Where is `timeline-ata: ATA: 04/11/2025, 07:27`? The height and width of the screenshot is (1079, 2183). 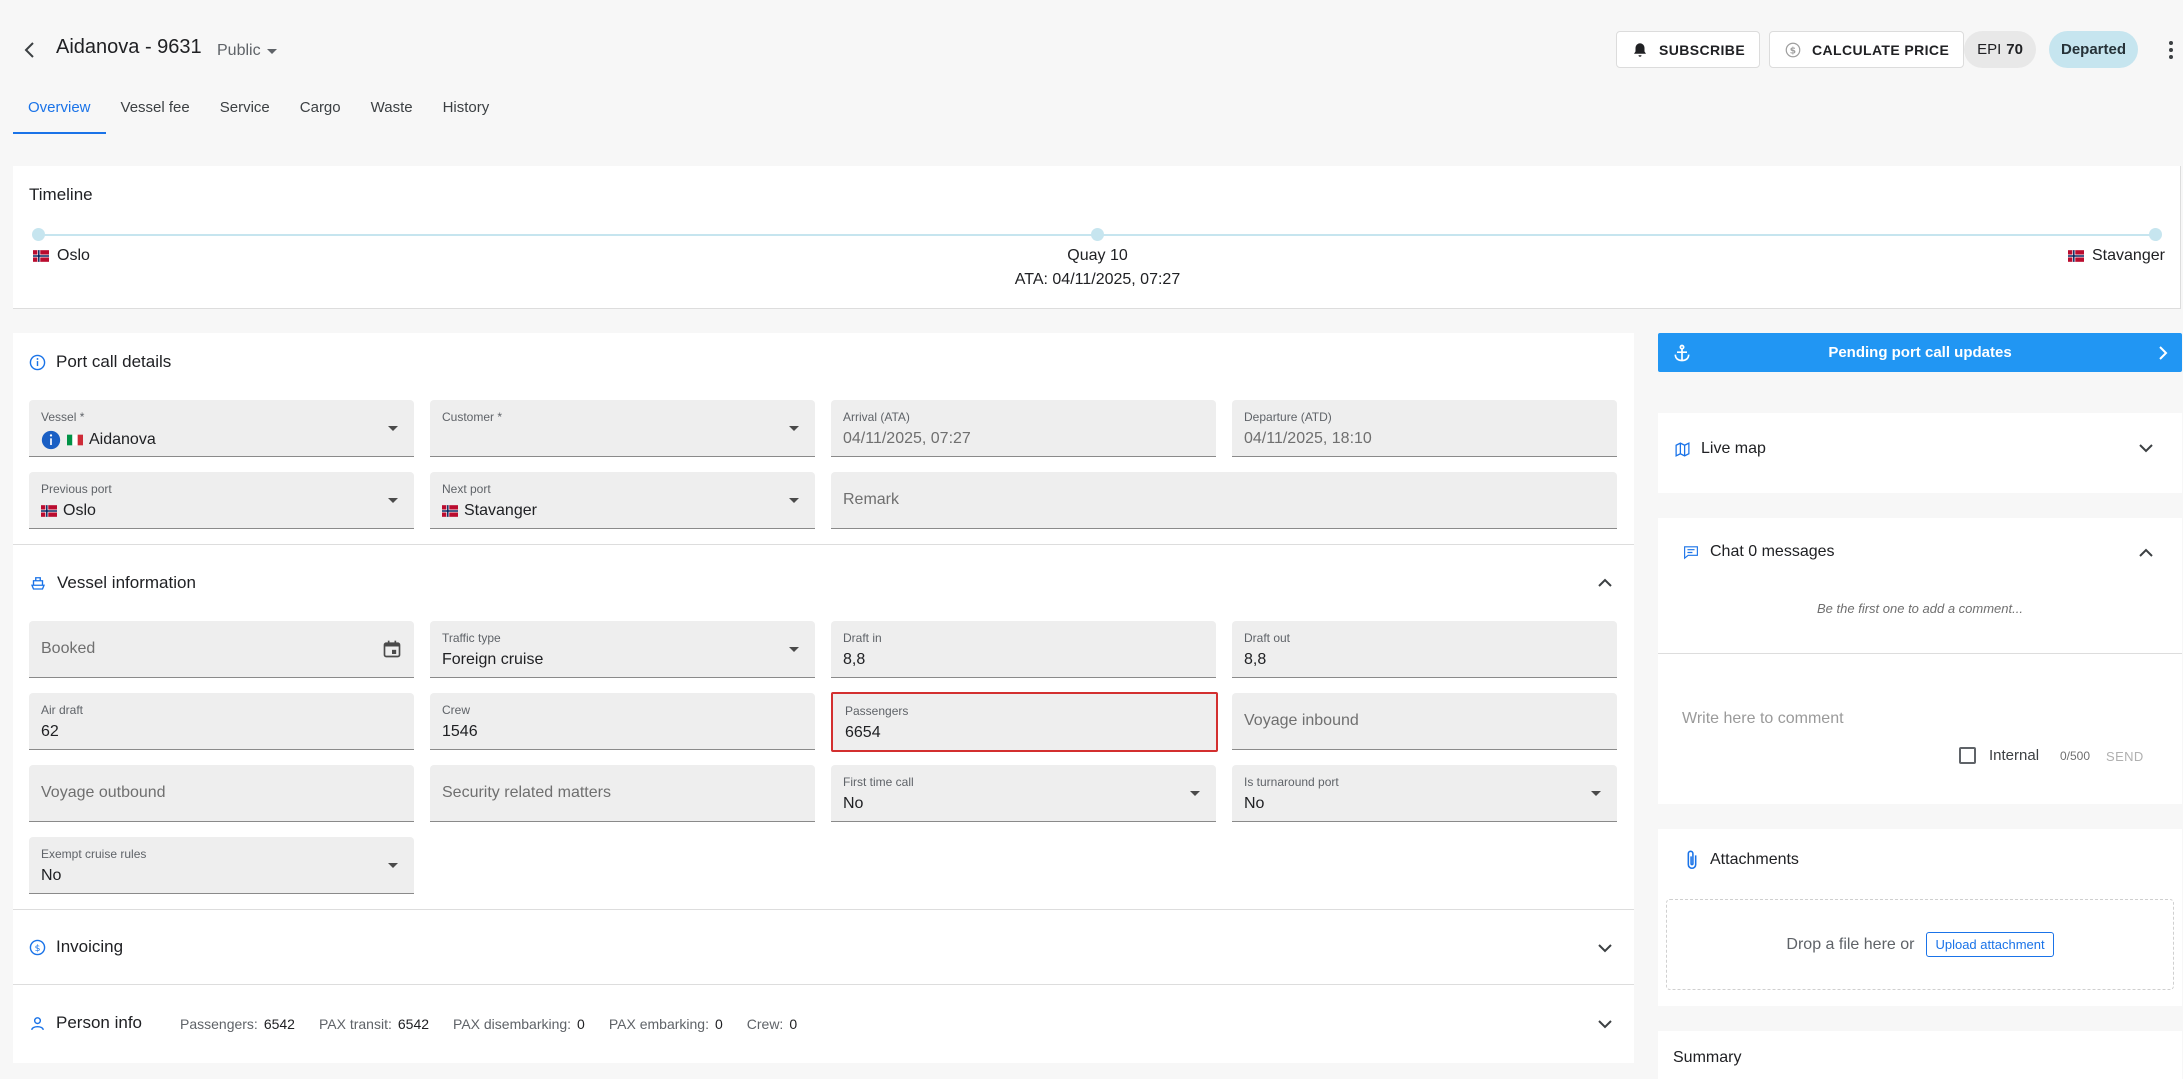 timeline-ata: ATA: 04/11/2025, 07:27 is located at coordinates (1097, 279).